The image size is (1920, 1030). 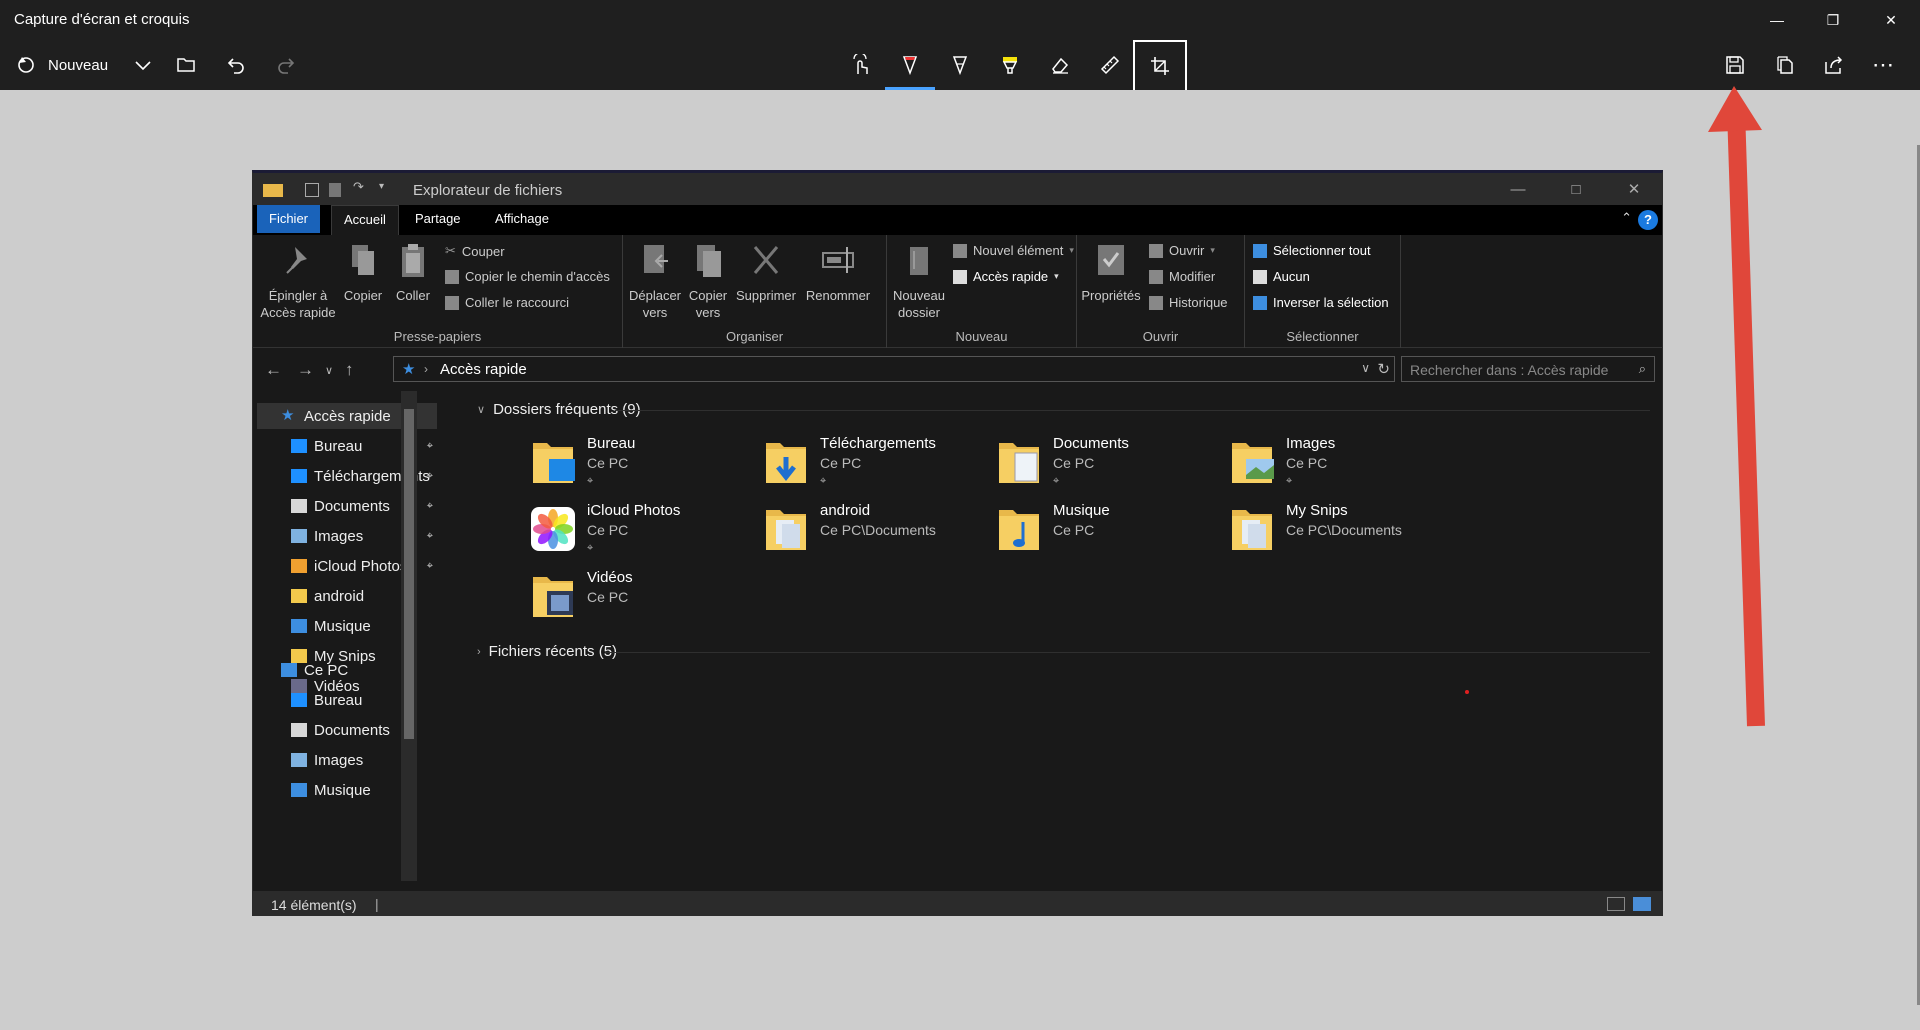 What do you see at coordinates (1785, 65) in the screenshot?
I see `copy-button` at bounding box center [1785, 65].